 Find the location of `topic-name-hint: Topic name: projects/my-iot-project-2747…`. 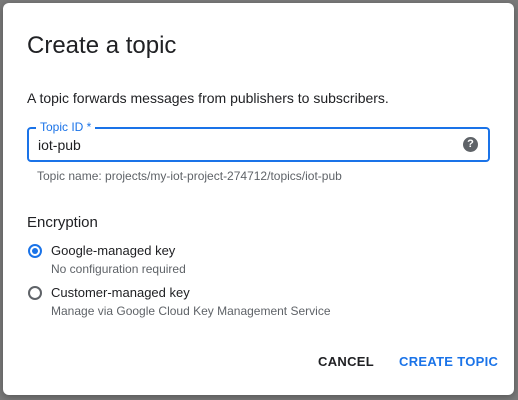

topic-name-hint: Topic name: projects/my-iot-project-2747… is located at coordinates (189, 176).